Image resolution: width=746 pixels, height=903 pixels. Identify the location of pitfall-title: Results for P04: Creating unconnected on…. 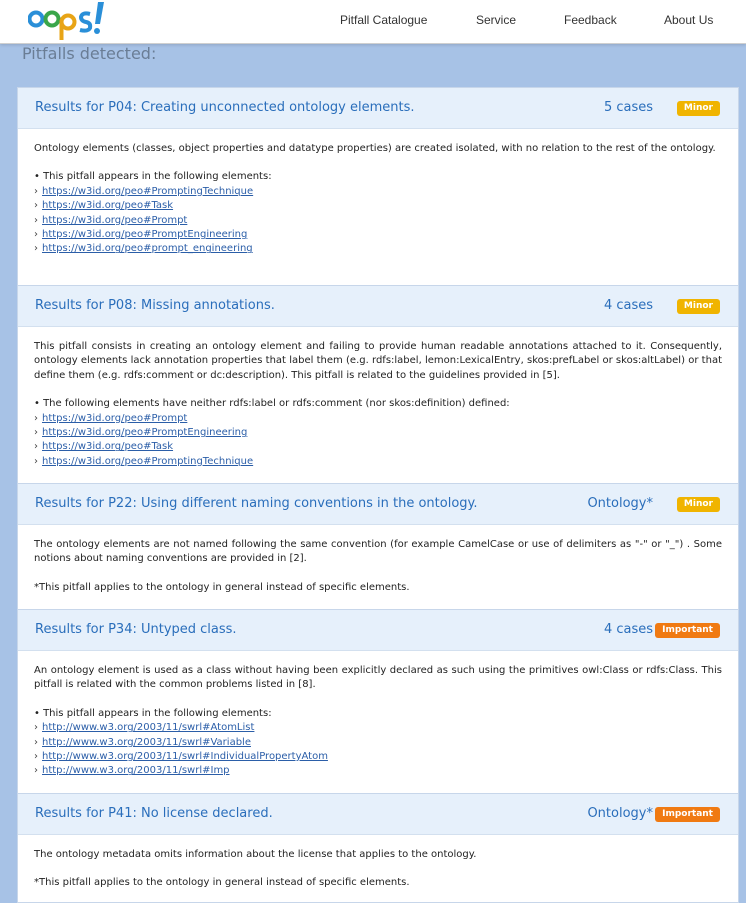
(225, 107).